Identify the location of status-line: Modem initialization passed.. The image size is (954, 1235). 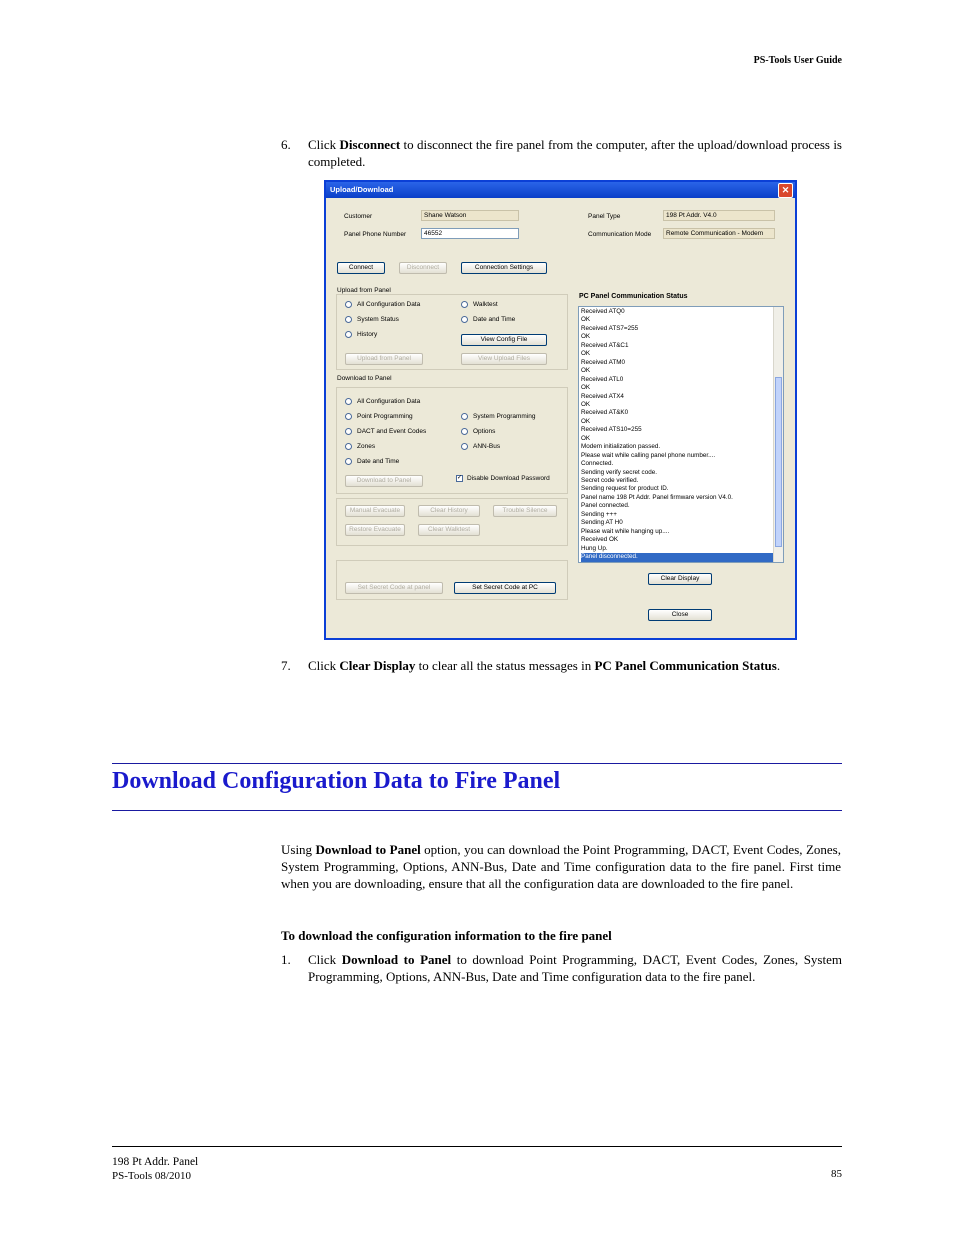
(620, 447).